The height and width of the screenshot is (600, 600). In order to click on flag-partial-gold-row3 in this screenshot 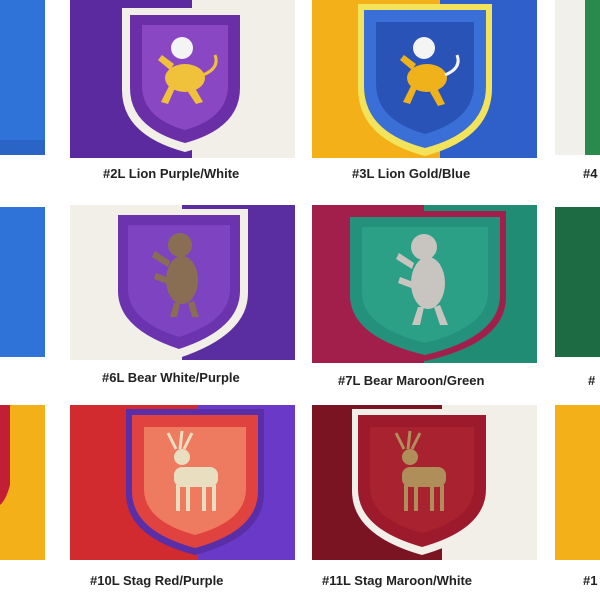, I will do `click(22, 482)`.